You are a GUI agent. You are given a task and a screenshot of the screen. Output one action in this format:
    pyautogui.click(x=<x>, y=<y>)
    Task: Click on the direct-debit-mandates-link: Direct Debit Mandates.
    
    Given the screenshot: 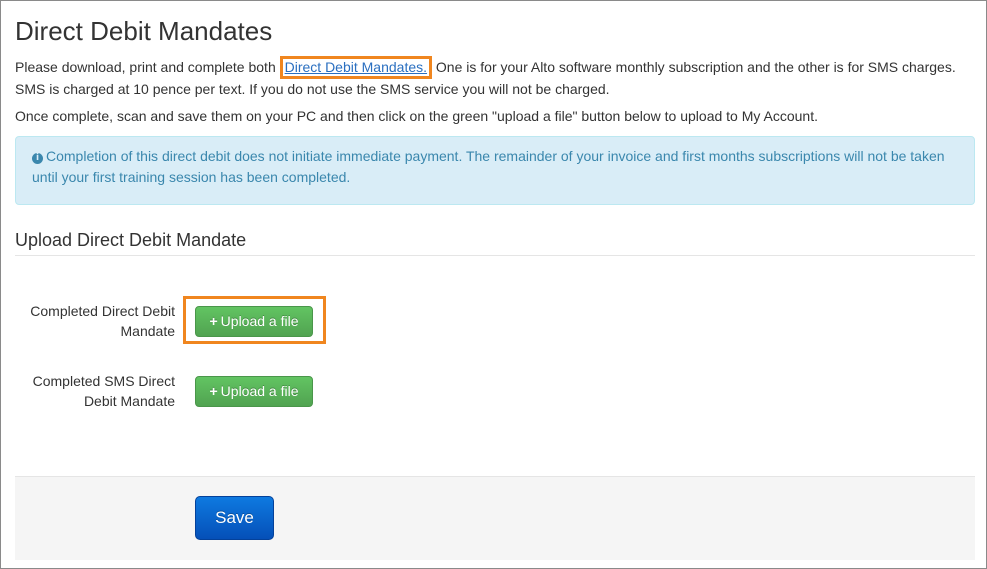 What is the action you would take?
    pyautogui.click(x=356, y=67)
    